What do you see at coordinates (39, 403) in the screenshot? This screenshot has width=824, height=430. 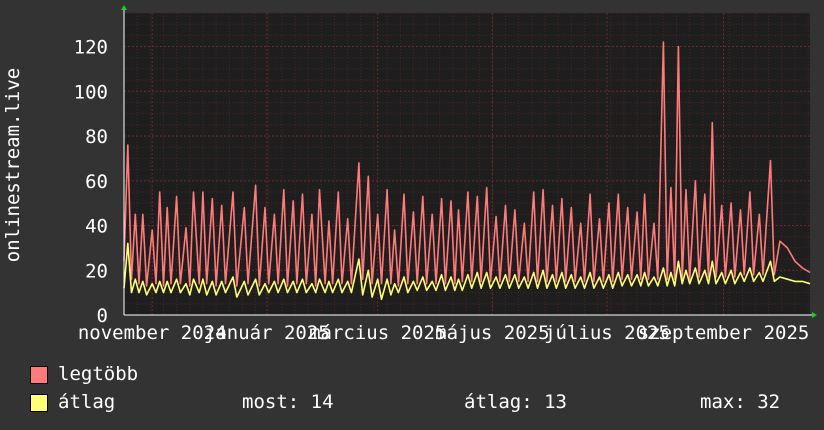 I see `legend-swatch-avg` at bounding box center [39, 403].